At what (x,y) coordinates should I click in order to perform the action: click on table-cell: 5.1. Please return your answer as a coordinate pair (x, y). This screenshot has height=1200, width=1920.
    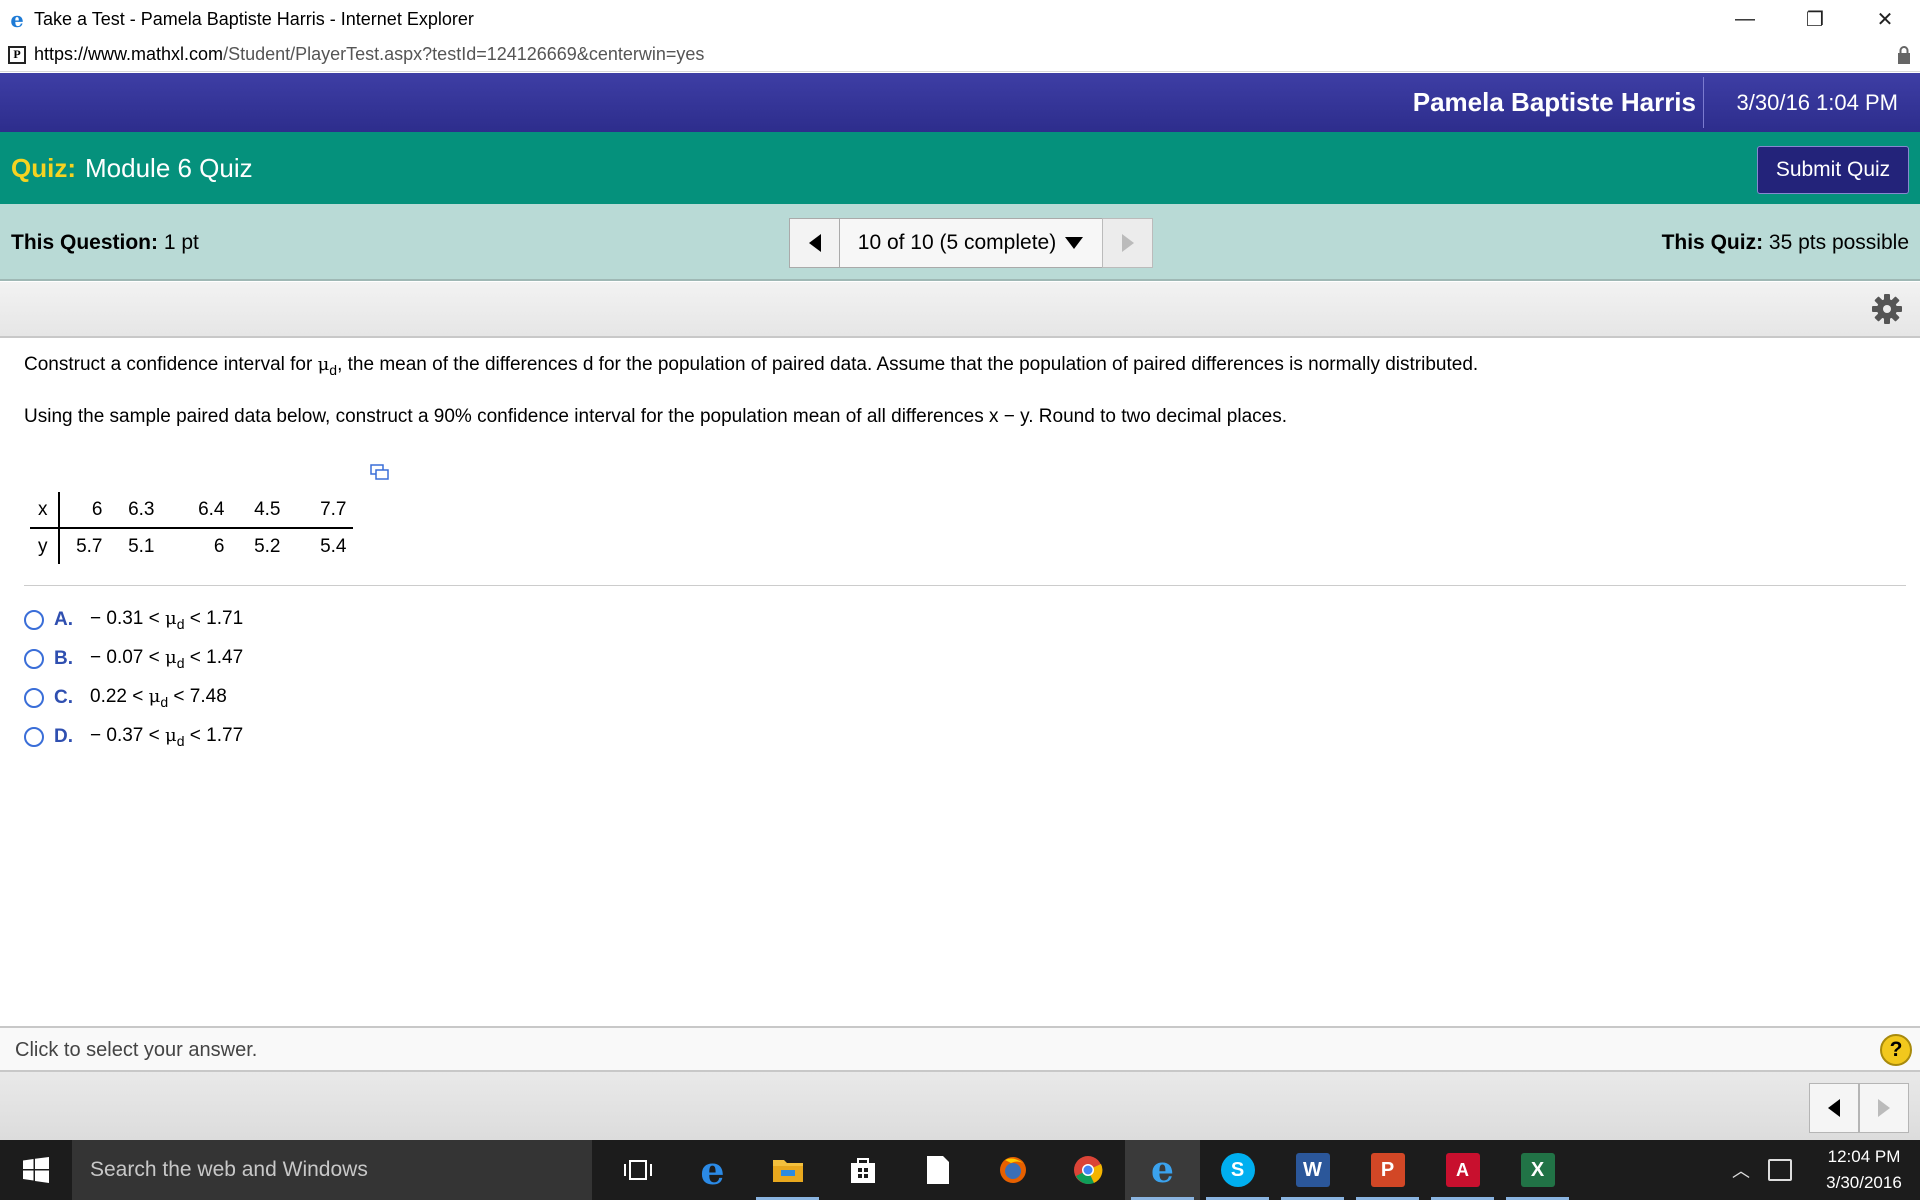
    Looking at the image, I should click on (141, 546).